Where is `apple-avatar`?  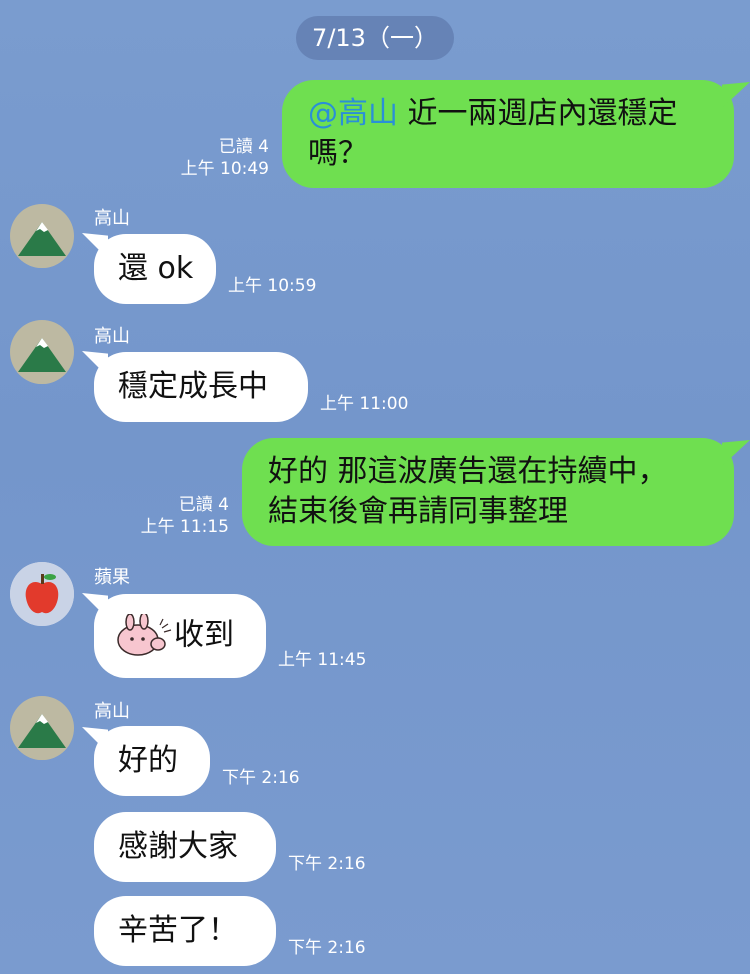
apple-avatar is located at coordinates (42, 594).